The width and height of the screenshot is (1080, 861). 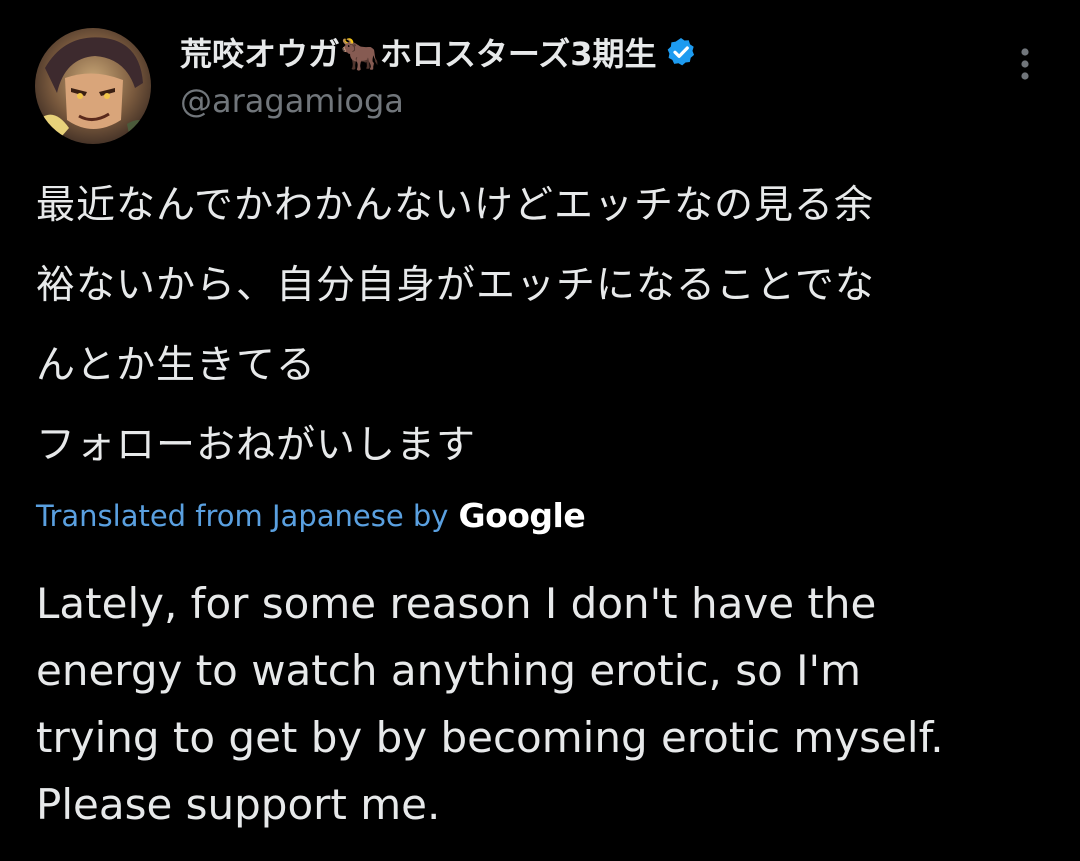 I want to click on more-vertical-icon, so click(x=1025, y=64).